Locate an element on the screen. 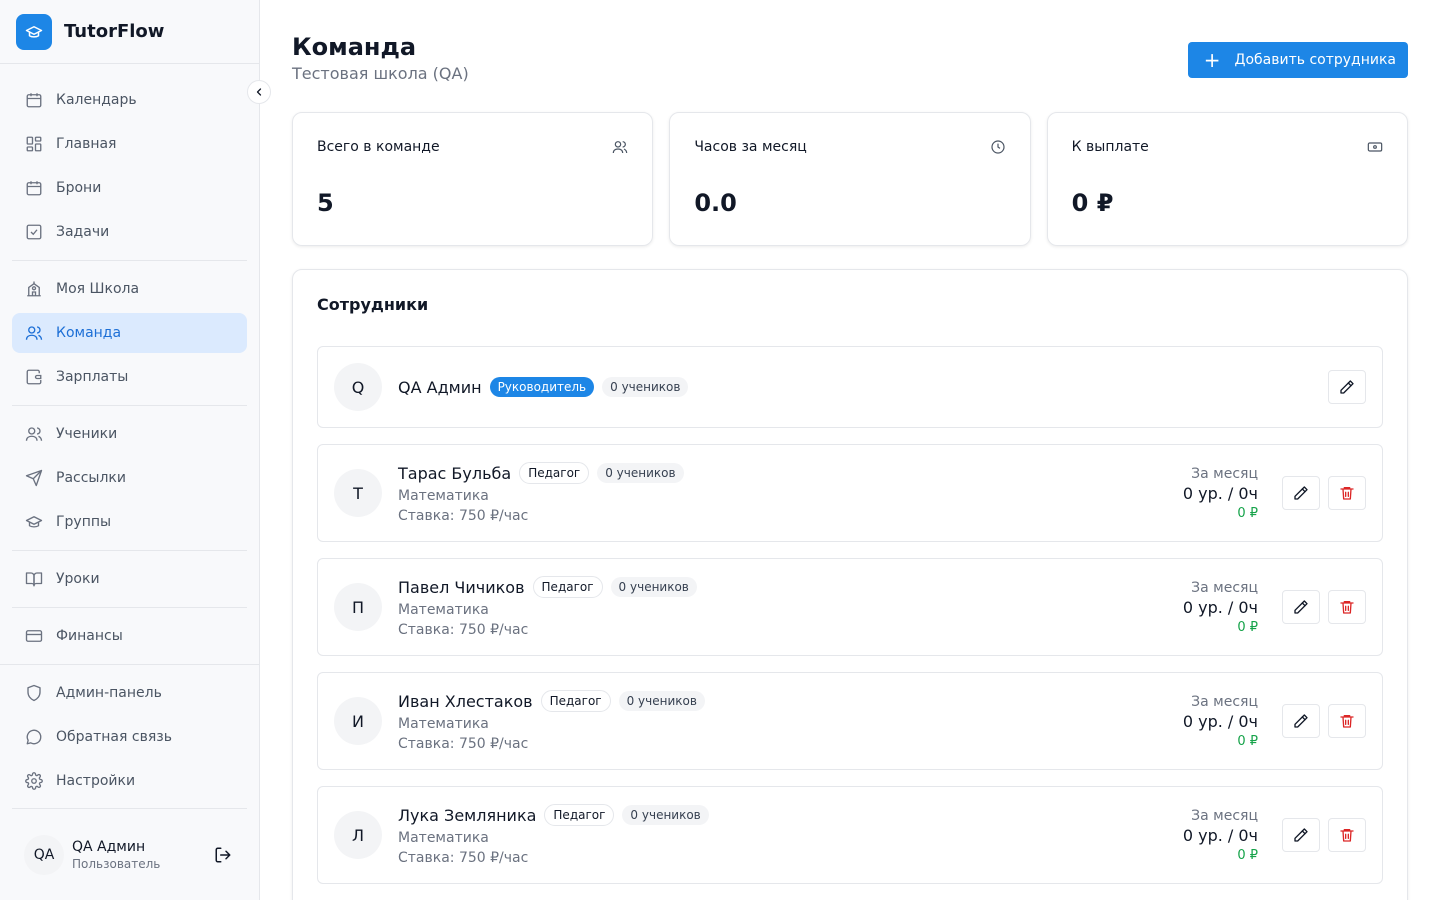 The image size is (1440, 900). avatar: Q is located at coordinates (358, 387).